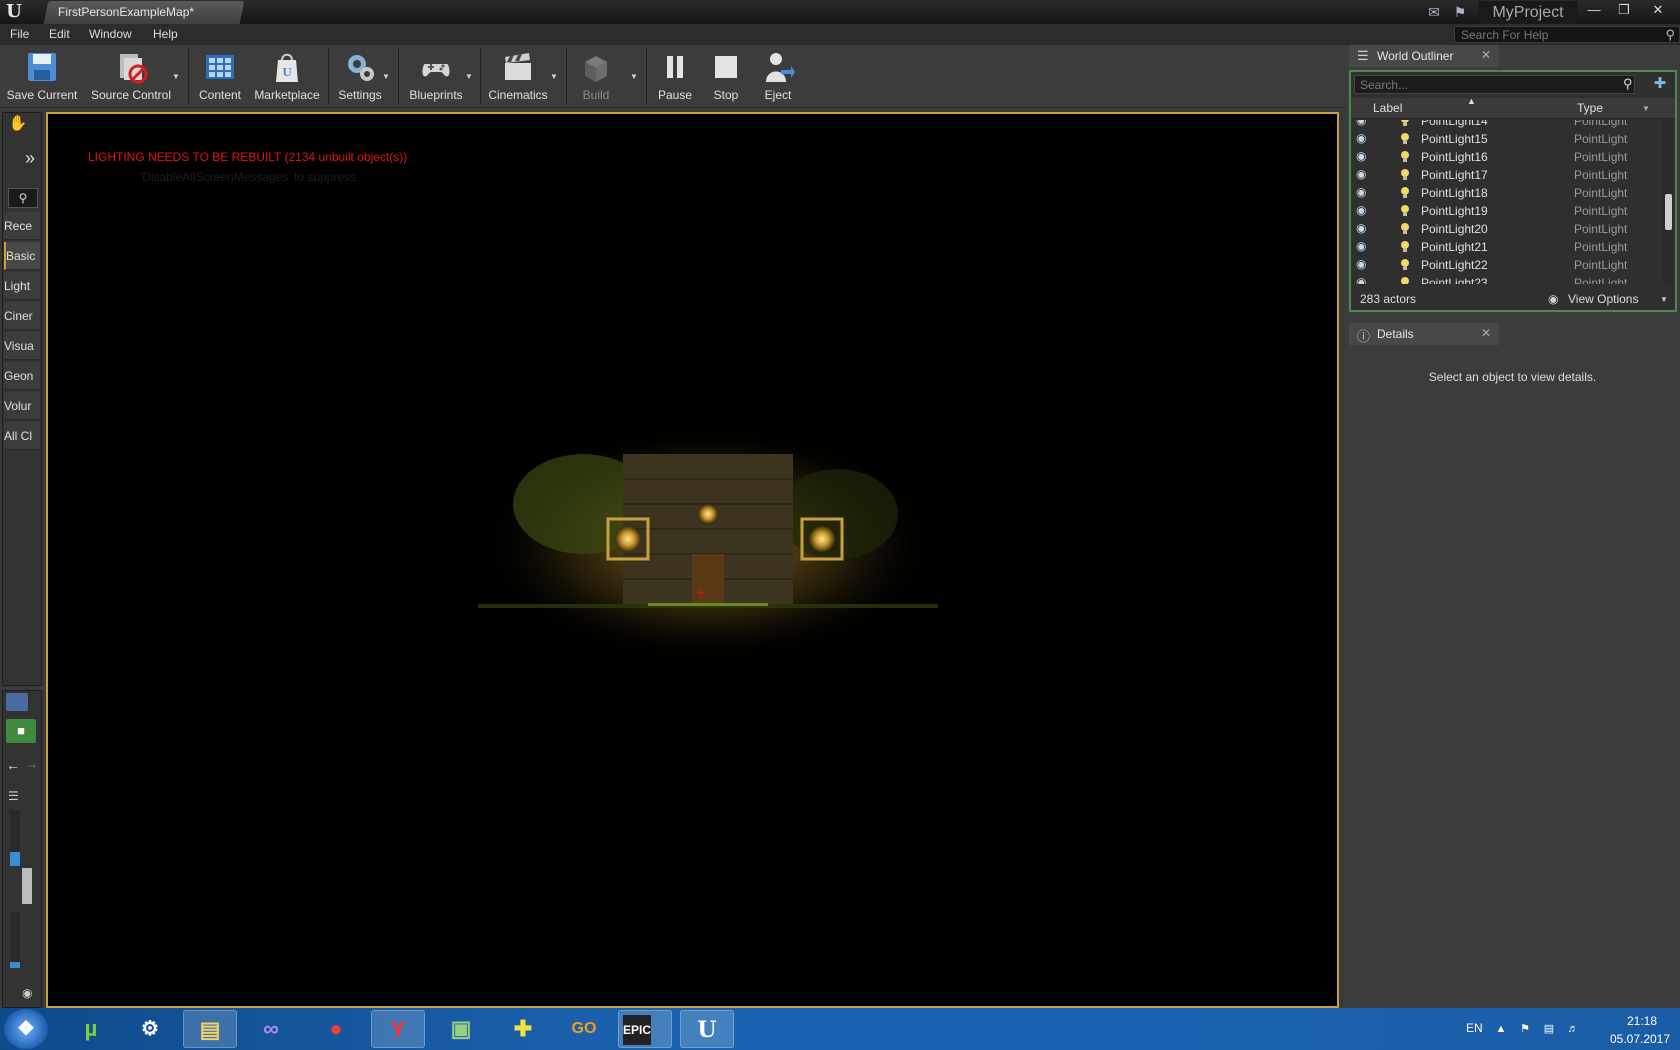 The image size is (1680, 1050). What do you see at coordinates (23, 198) in the screenshot?
I see `modes-search-button: ⚲` at bounding box center [23, 198].